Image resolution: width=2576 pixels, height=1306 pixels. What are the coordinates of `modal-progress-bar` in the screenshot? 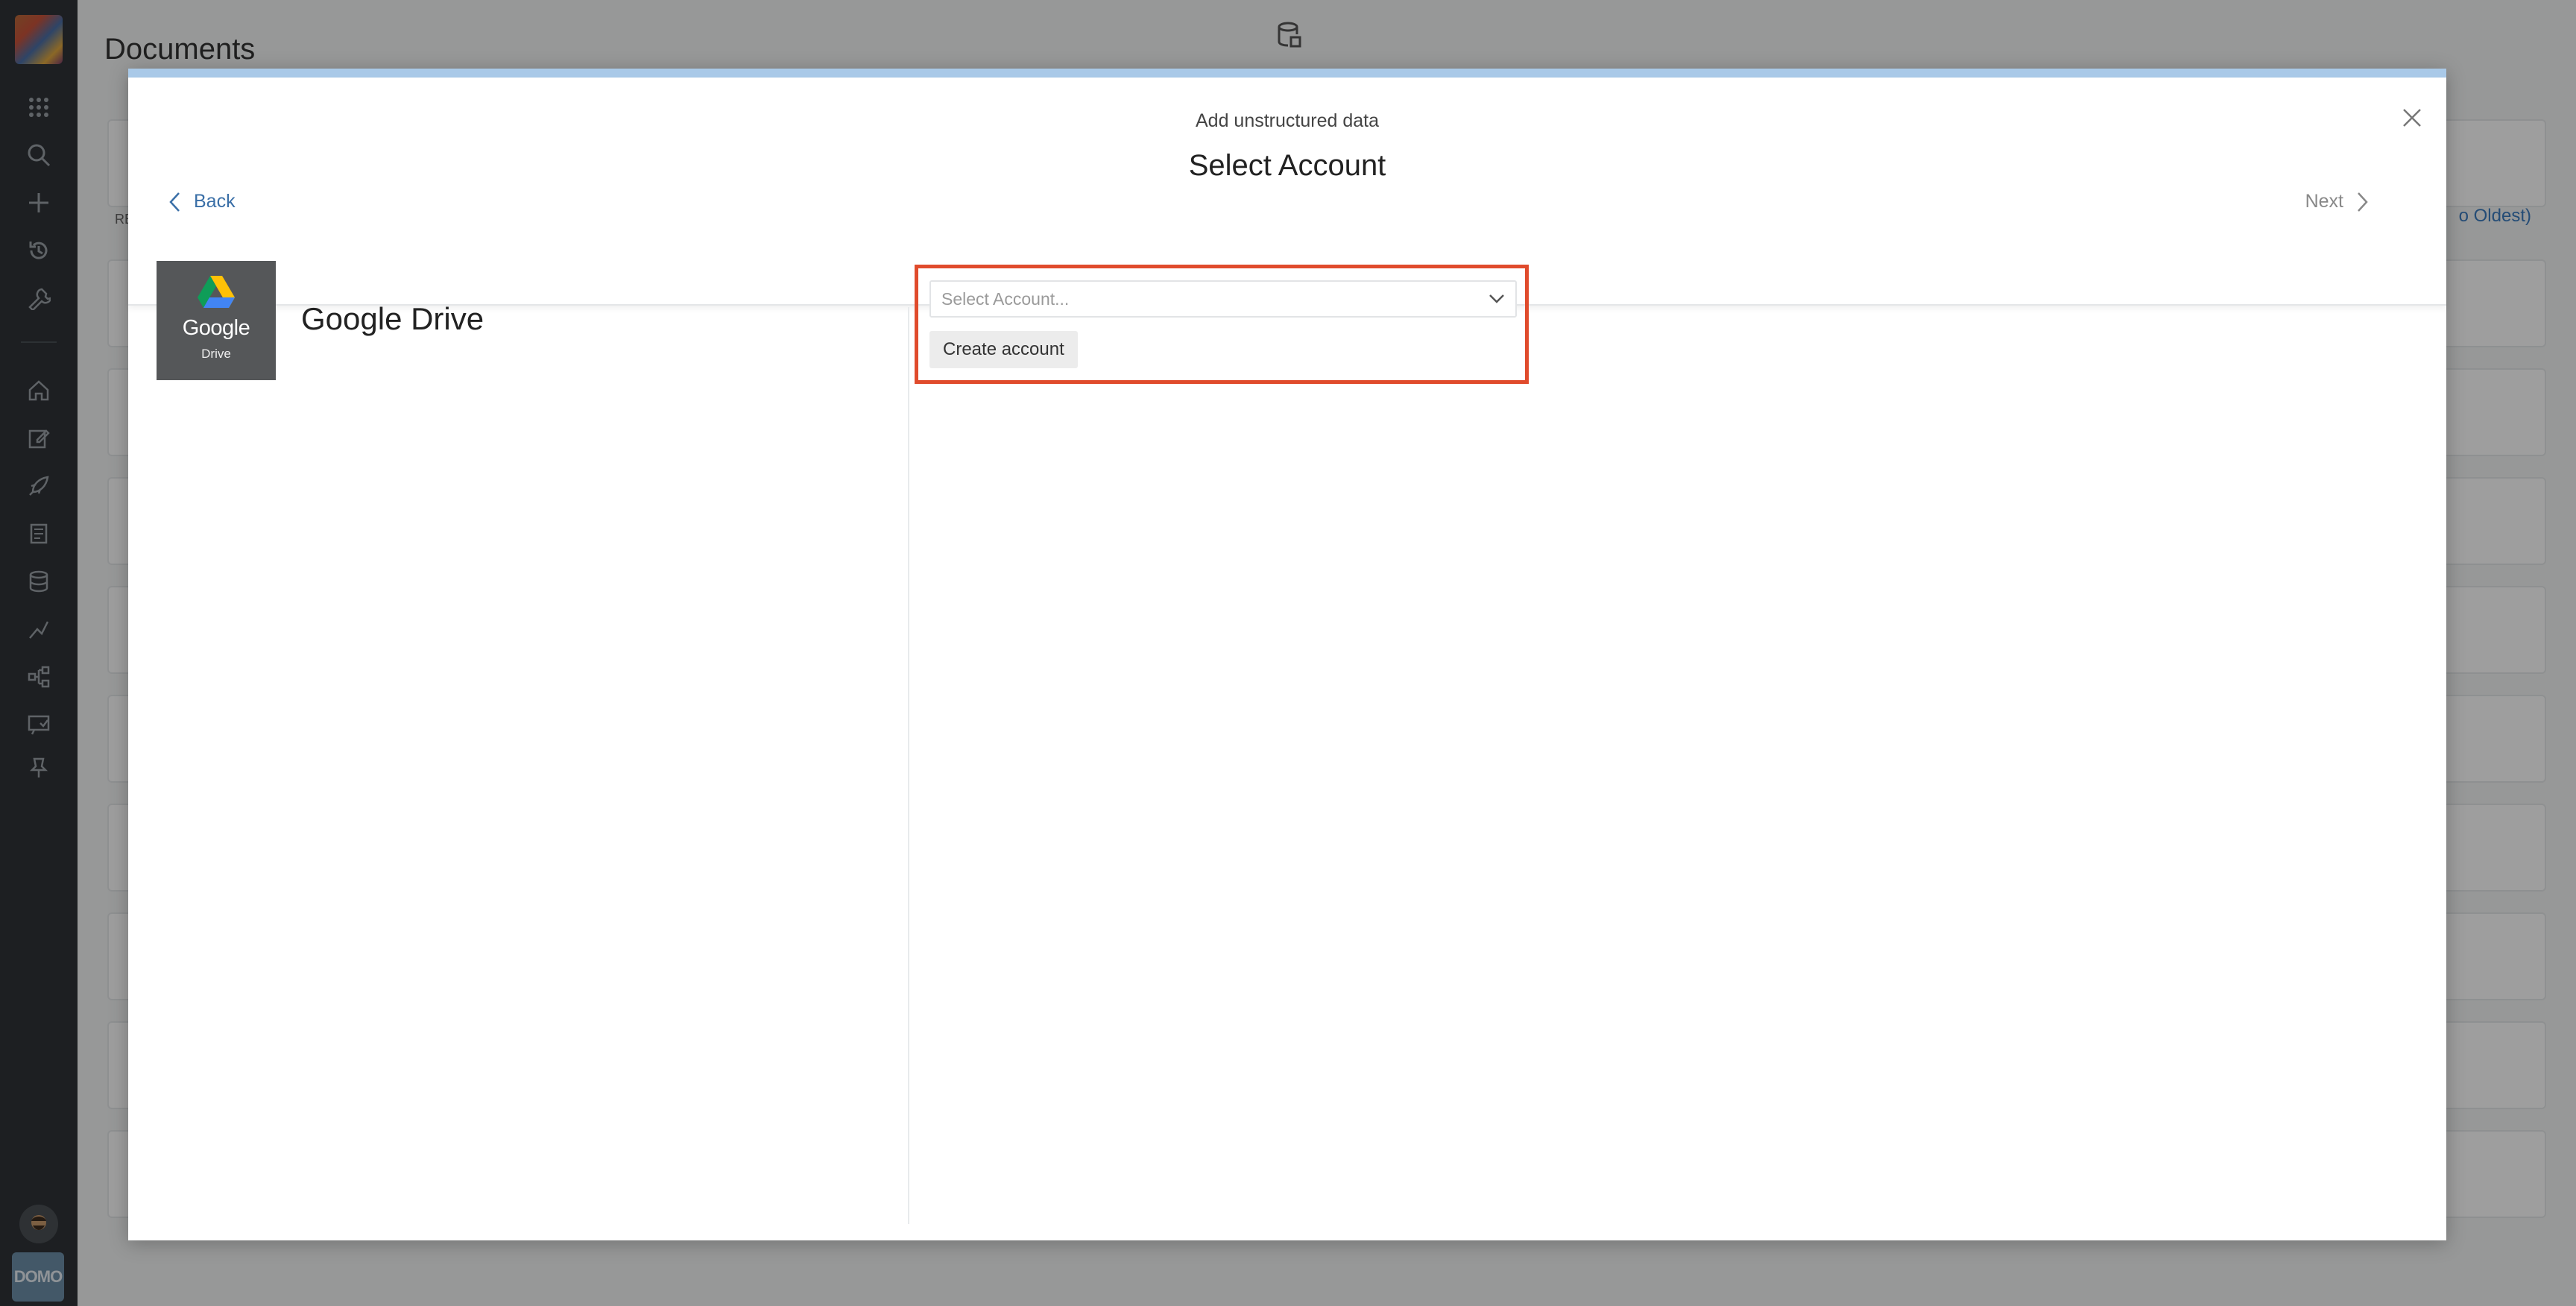 It's located at (1287, 73).